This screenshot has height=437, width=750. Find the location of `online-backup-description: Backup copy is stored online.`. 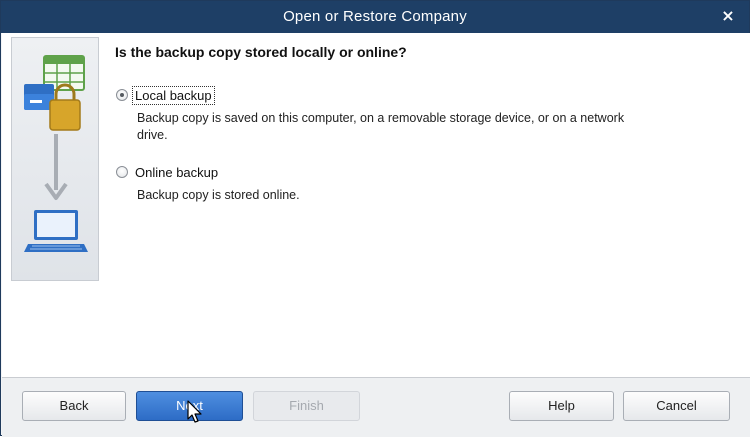

online-backup-description: Backup copy is stored online. is located at coordinates (218, 195).